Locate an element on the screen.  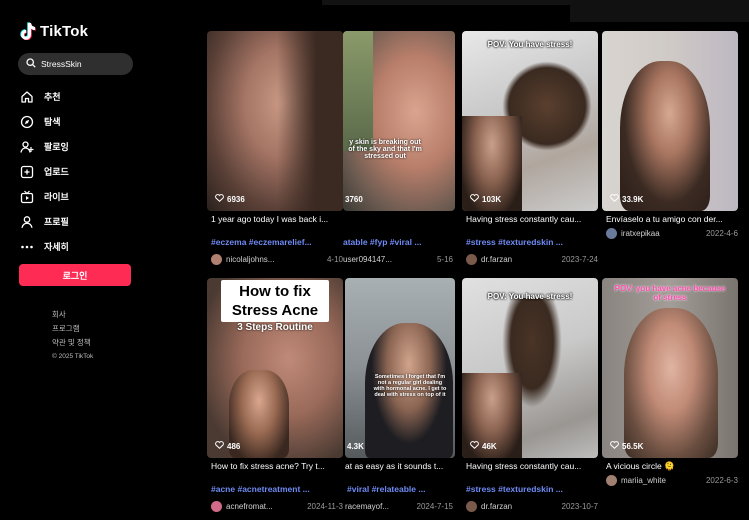
post-date: 2024-7-15 is located at coordinates (434, 506).